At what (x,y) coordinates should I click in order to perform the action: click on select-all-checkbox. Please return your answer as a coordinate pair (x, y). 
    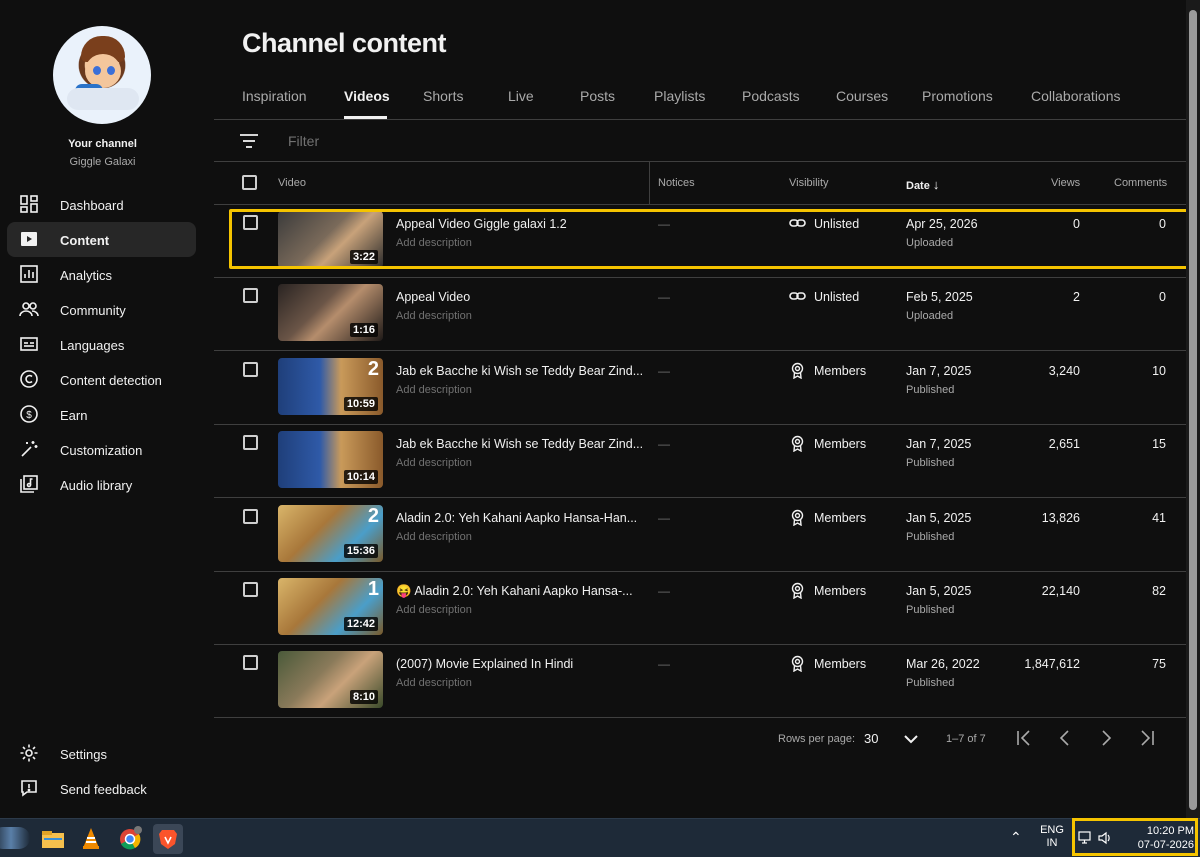
    Looking at the image, I should click on (249, 182).